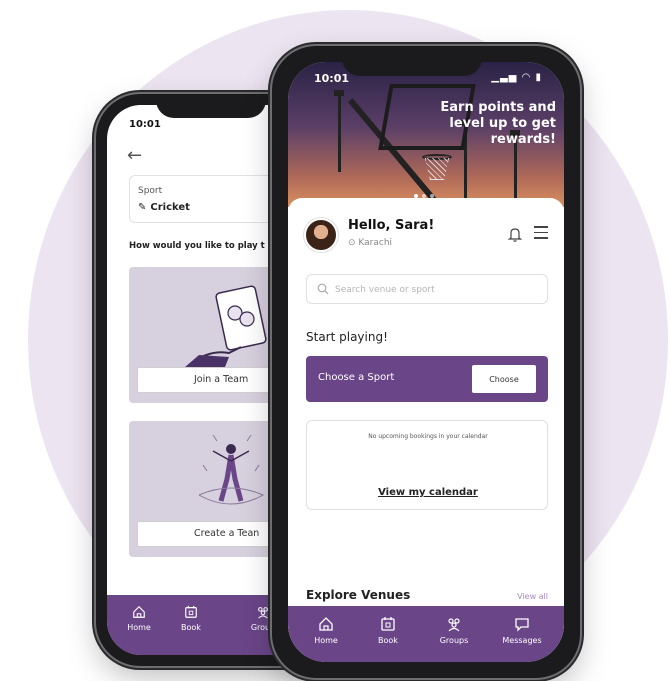 The height and width of the screenshot is (681, 671). What do you see at coordinates (522, 625) in the screenshot?
I see `message-icon` at bounding box center [522, 625].